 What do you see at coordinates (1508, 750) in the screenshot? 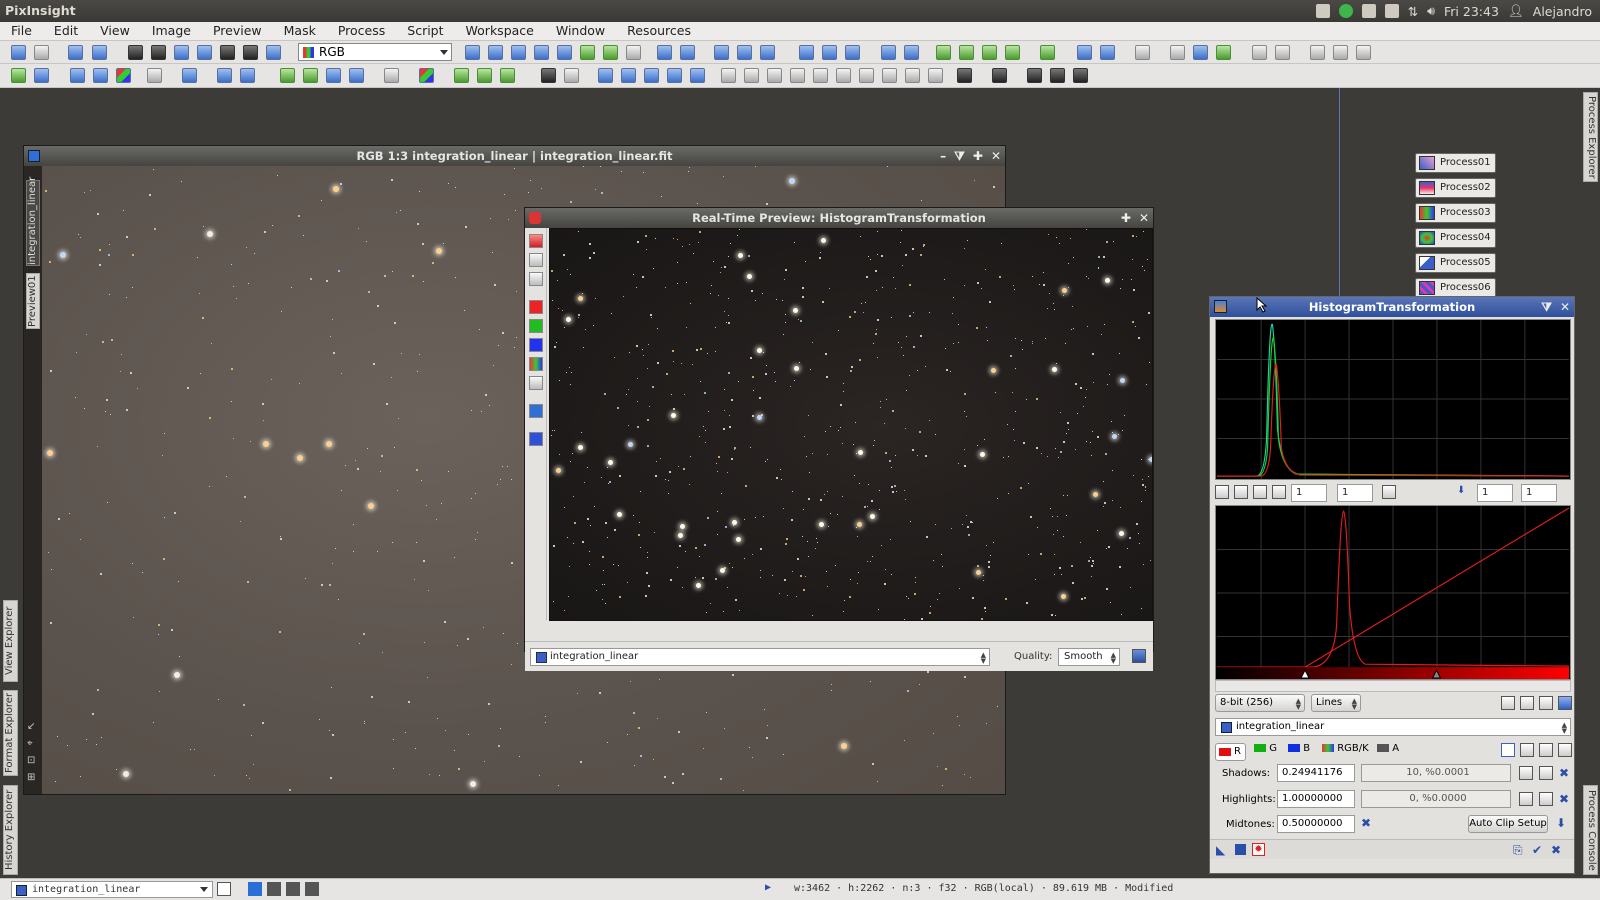
I see `channel-reset-icon` at bounding box center [1508, 750].